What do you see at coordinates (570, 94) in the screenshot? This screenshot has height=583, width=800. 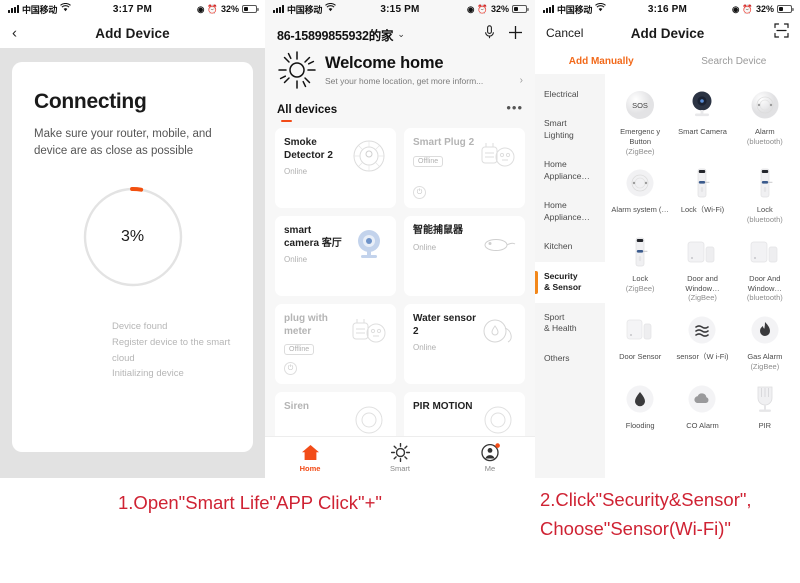 I see `sidebar-item-electrical: Electrical` at bounding box center [570, 94].